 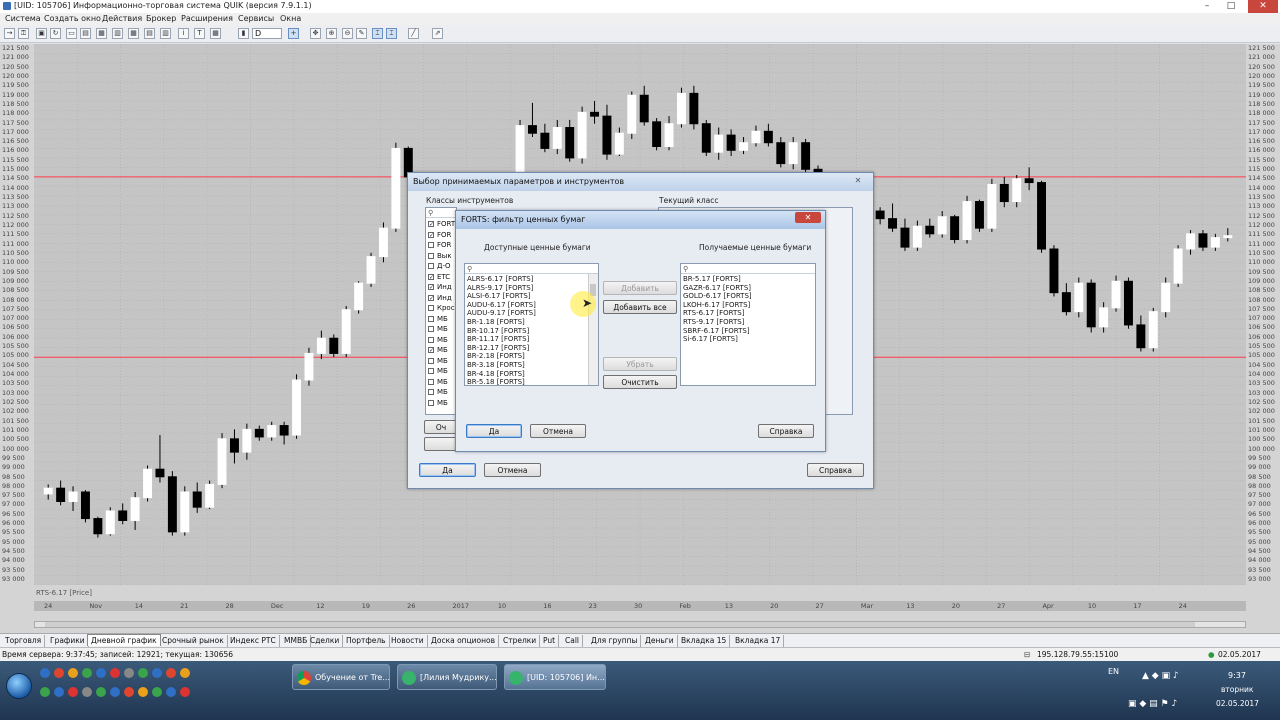 What do you see at coordinates (620, 624) in the screenshot?
I see `scrollbar-thumb` at bounding box center [620, 624].